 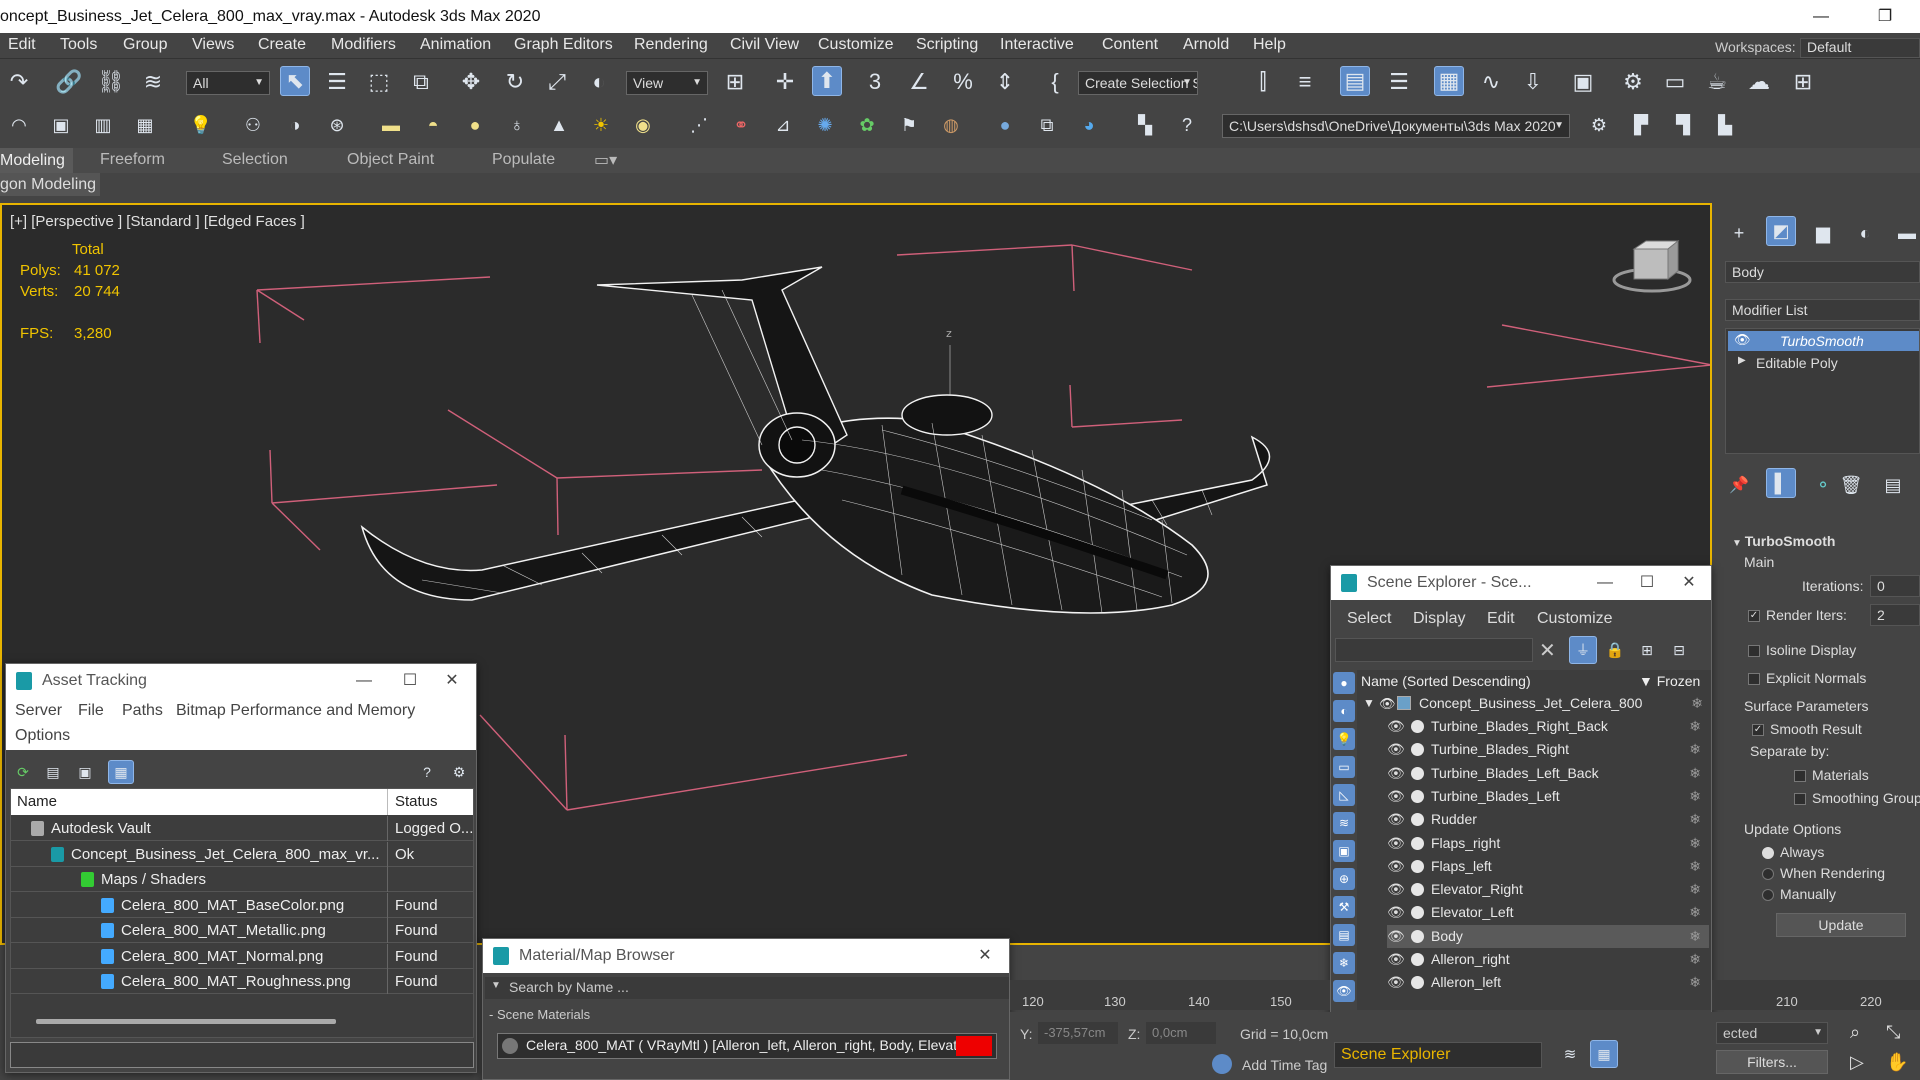 I want to click on scene-object-row: 👁 Turbine_Blades_Right_Back ❄, so click(x=1548, y=726).